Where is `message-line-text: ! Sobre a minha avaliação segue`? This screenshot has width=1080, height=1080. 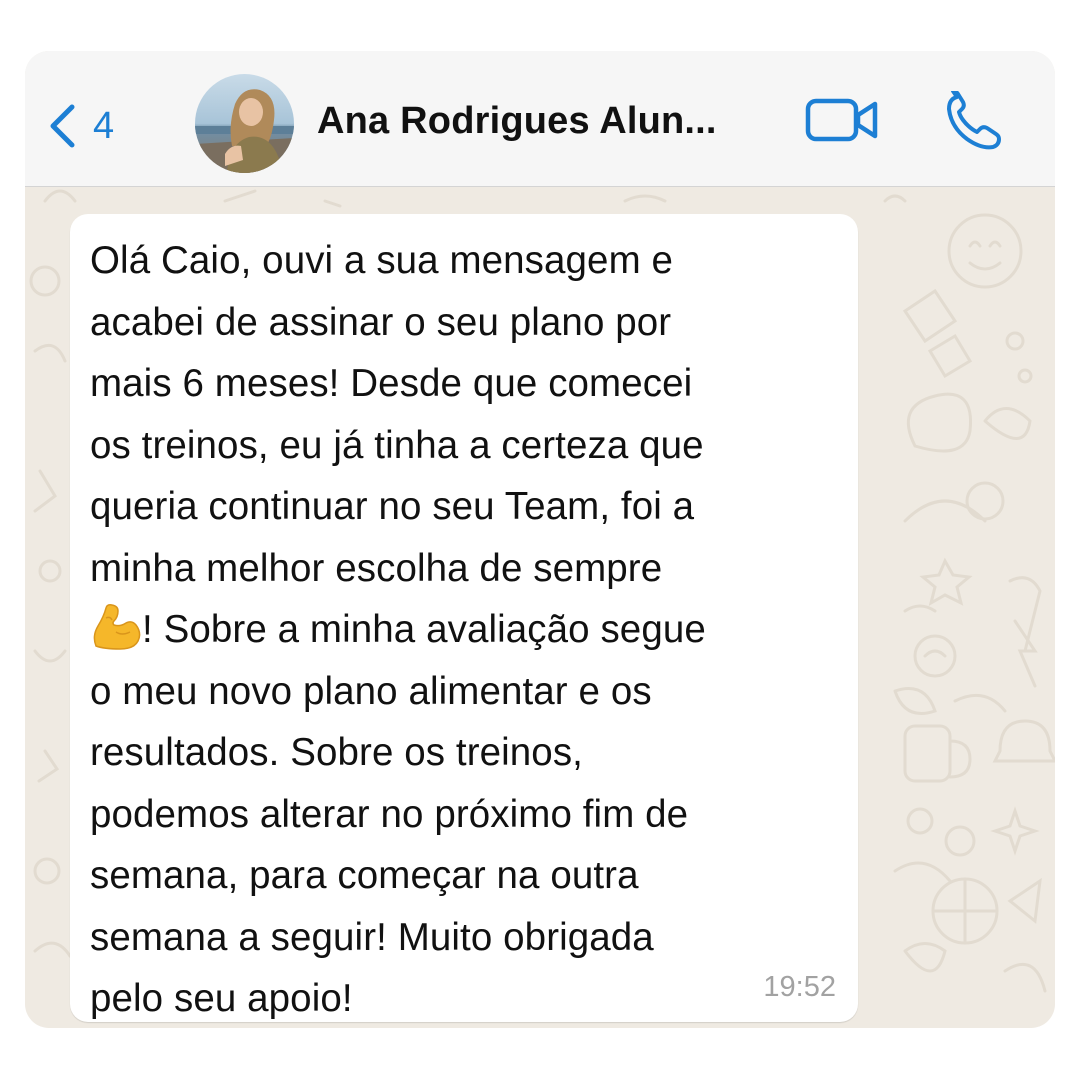
message-line-text: ! Sobre a minha avaliação segue is located at coordinates (424, 629).